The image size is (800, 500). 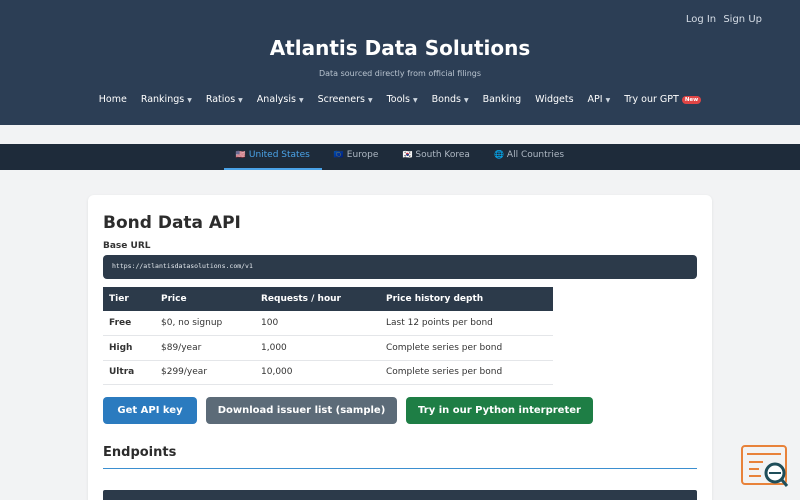 What do you see at coordinates (498, 154) in the screenshot?
I see `flag-icon: 🌐` at bounding box center [498, 154].